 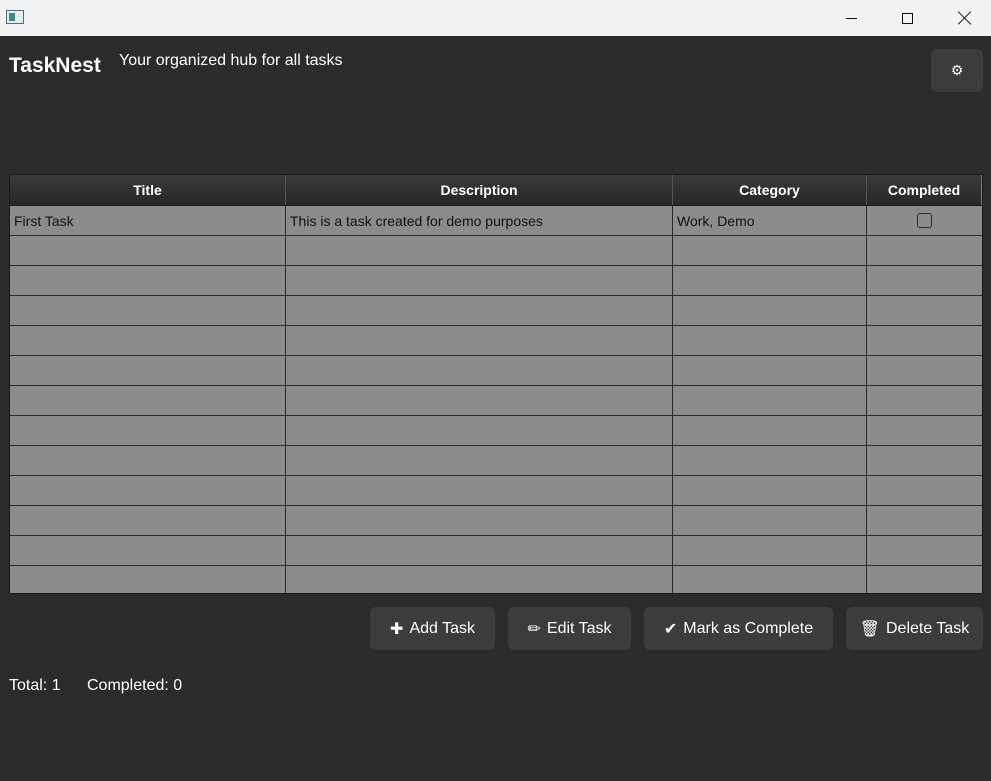 What do you see at coordinates (442, 628) in the screenshot?
I see `add-task-label: Add Task` at bounding box center [442, 628].